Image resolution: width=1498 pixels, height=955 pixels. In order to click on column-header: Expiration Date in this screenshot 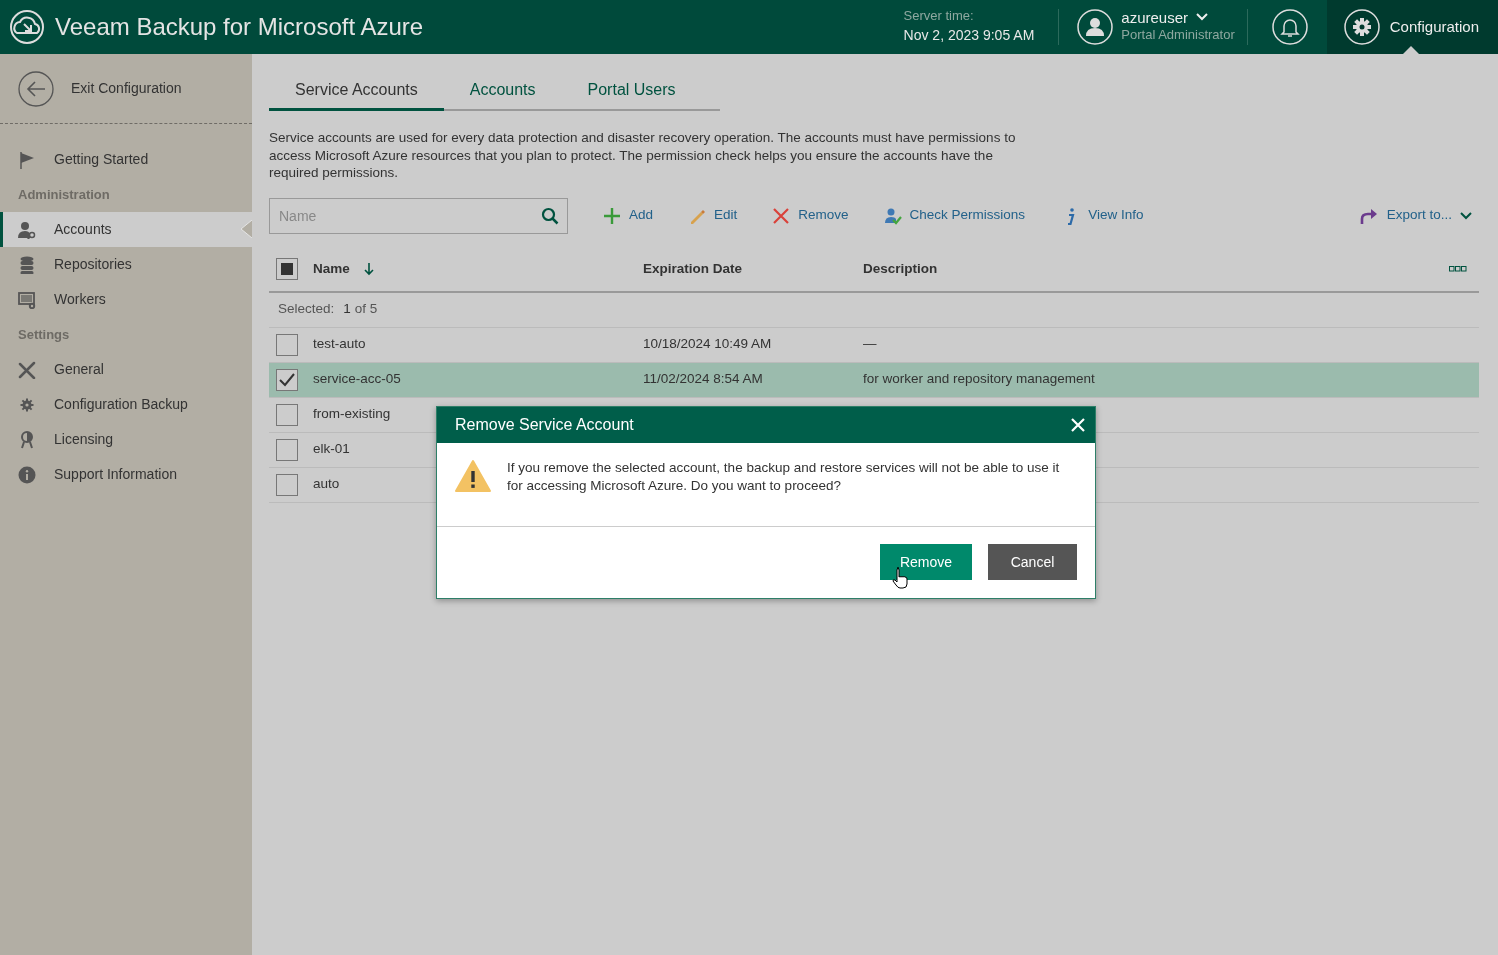, I will do `click(693, 269)`.